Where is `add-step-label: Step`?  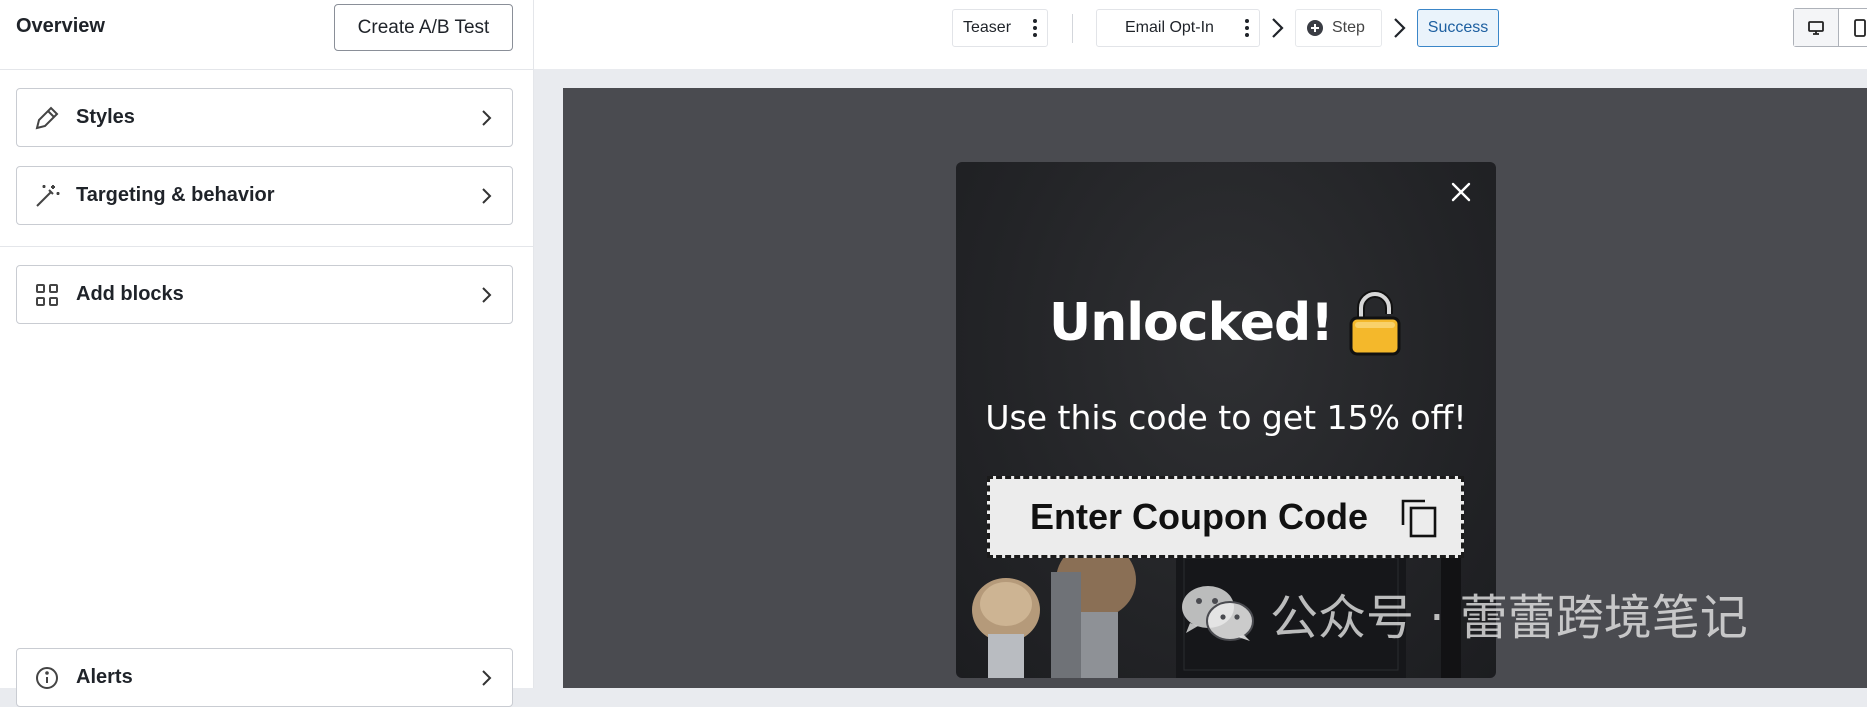
add-step-label: Step is located at coordinates (1348, 28).